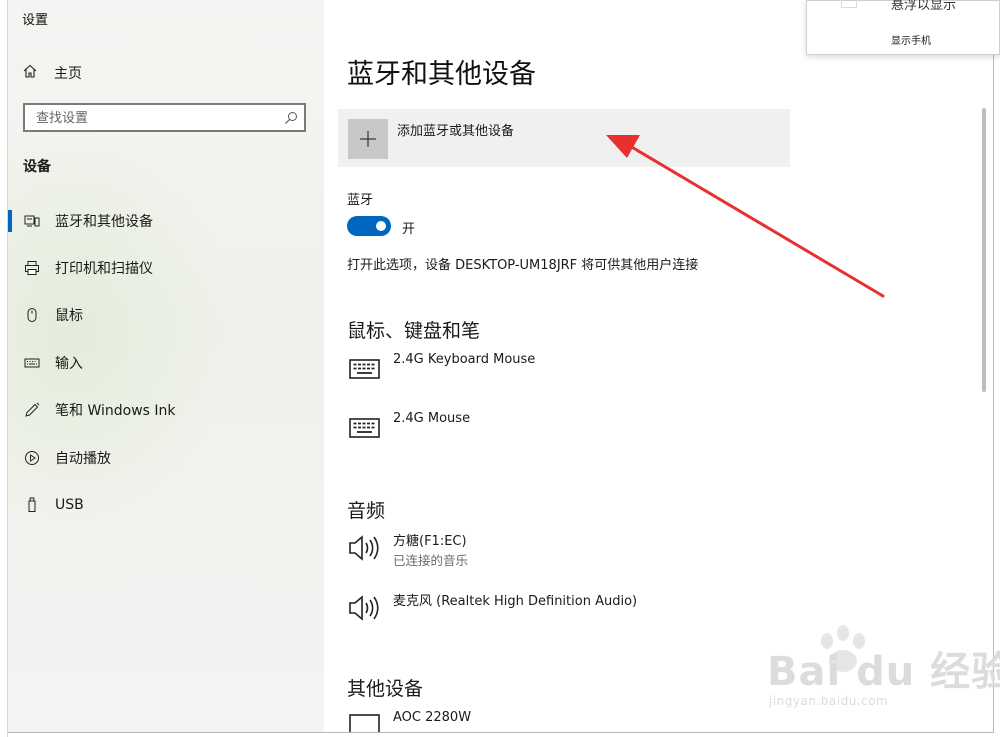 This screenshot has width=1000, height=737. What do you see at coordinates (37, 167) in the screenshot?
I see `sidebar-section-title: 设备` at bounding box center [37, 167].